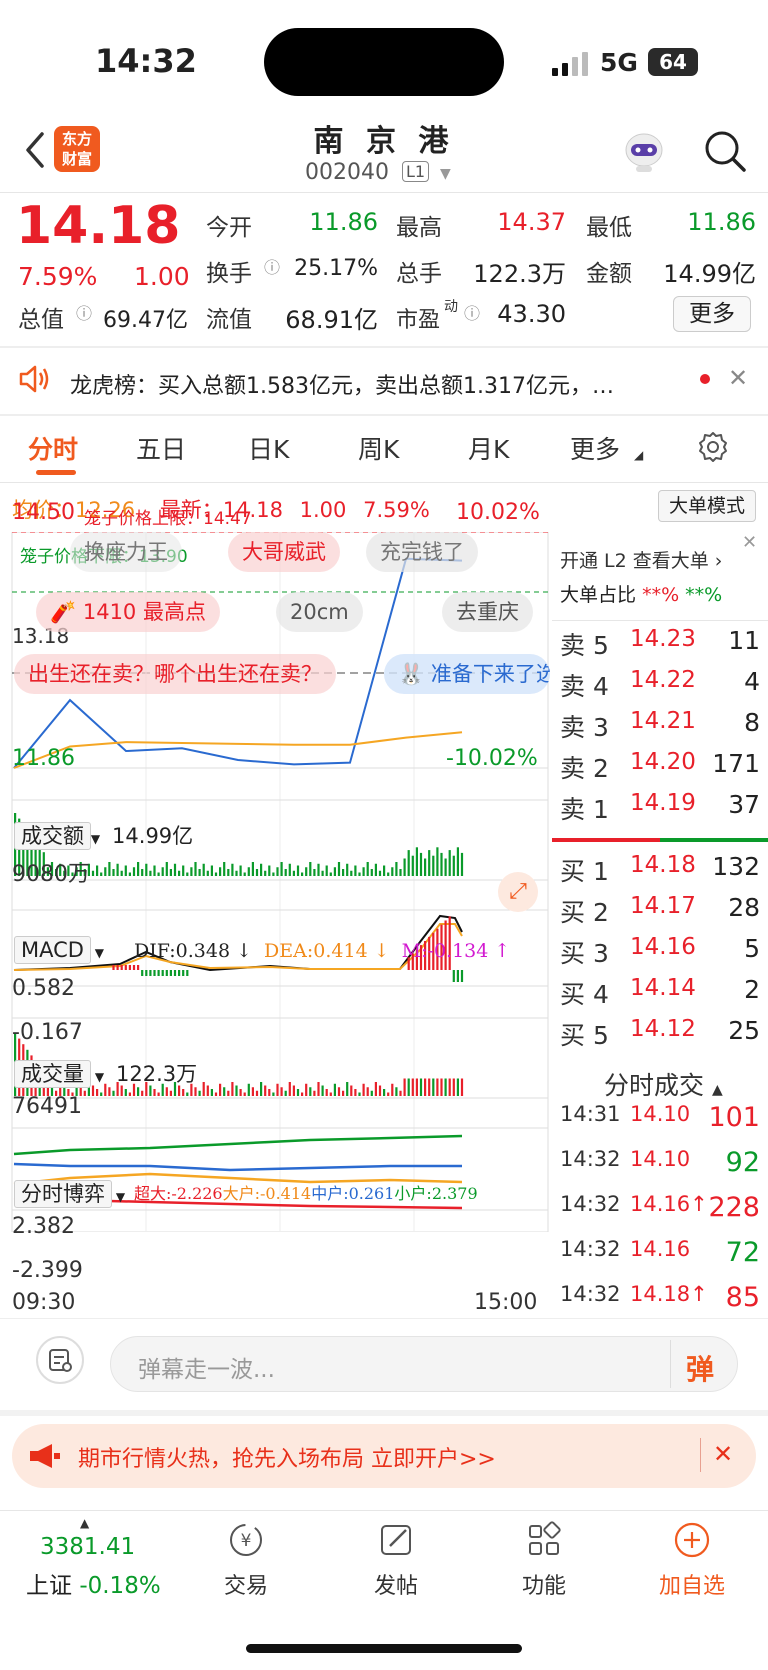 The width and height of the screenshot is (768, 1670). Describe the element at coordinates (712, 314) in the screenshot. I see `more-button: 更多` at that location.